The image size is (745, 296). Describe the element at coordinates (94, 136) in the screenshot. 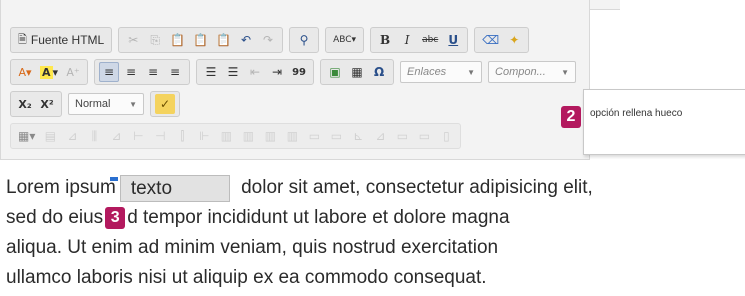

I see `table-tool-icon: ⫼` at that location.